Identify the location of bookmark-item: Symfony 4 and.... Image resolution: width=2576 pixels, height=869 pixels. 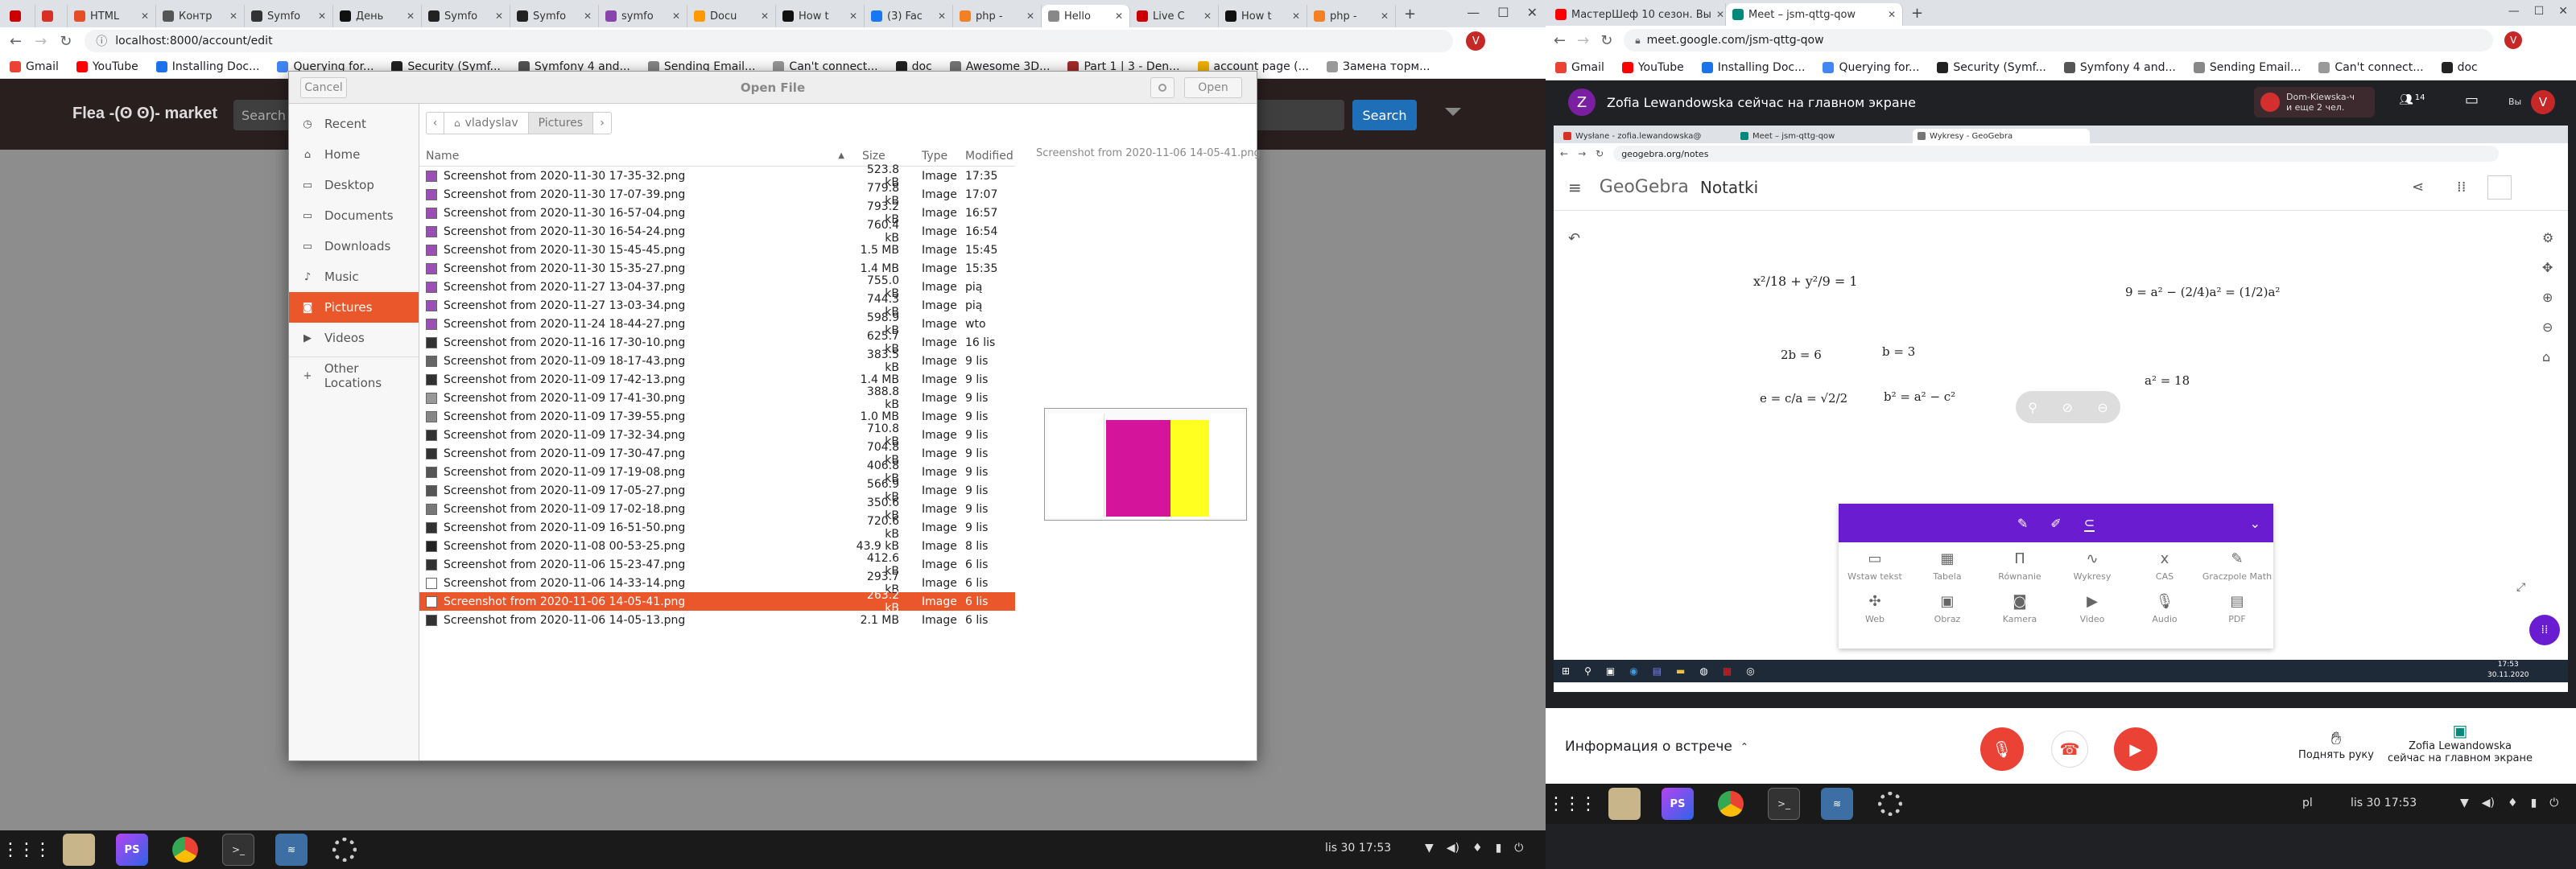
(2119, 67).